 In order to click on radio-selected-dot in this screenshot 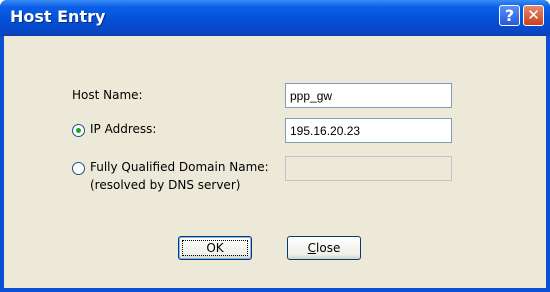, I will do `click(78, 130)`.